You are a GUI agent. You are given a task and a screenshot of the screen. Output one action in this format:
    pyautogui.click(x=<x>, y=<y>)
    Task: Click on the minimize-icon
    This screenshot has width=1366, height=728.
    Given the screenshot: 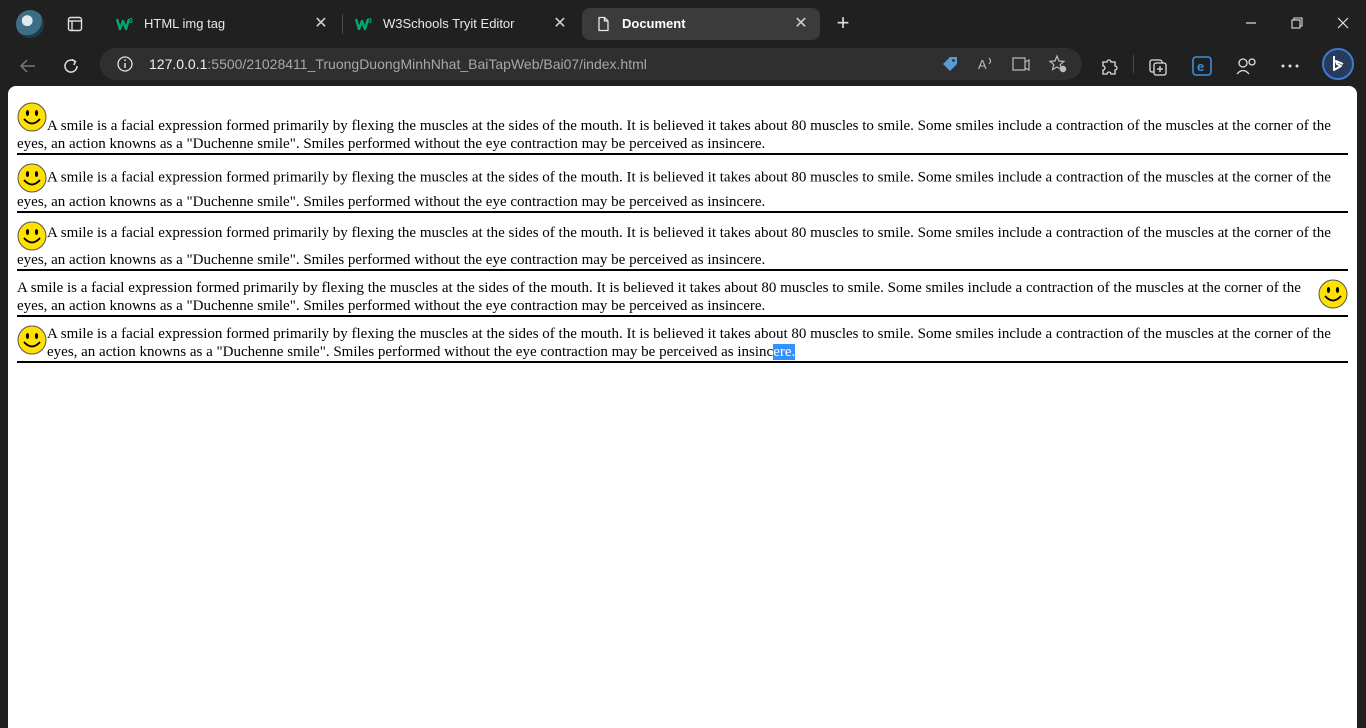 What is the action you would take?
    pyautogui.click(x=1251, y=23)
    